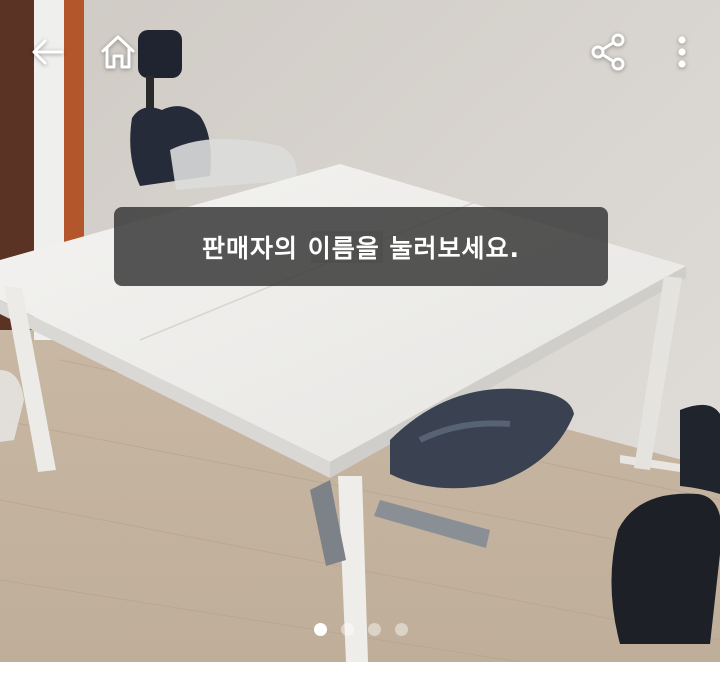 This screenshot has height=690, width=720. I want to click on share-icon, so click(608, 52).